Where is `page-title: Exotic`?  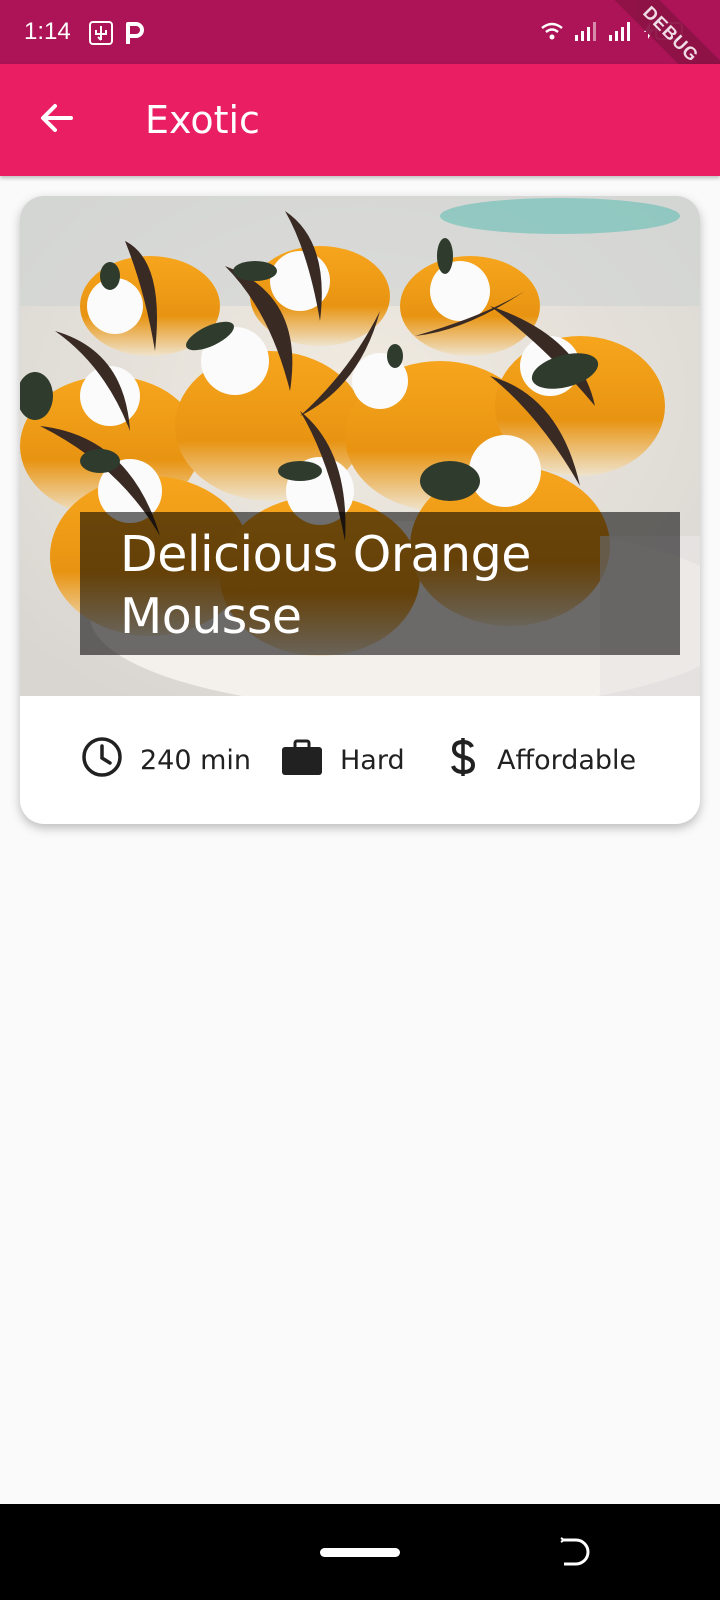 page-title: Exotic is located at coordinates (202, 120).